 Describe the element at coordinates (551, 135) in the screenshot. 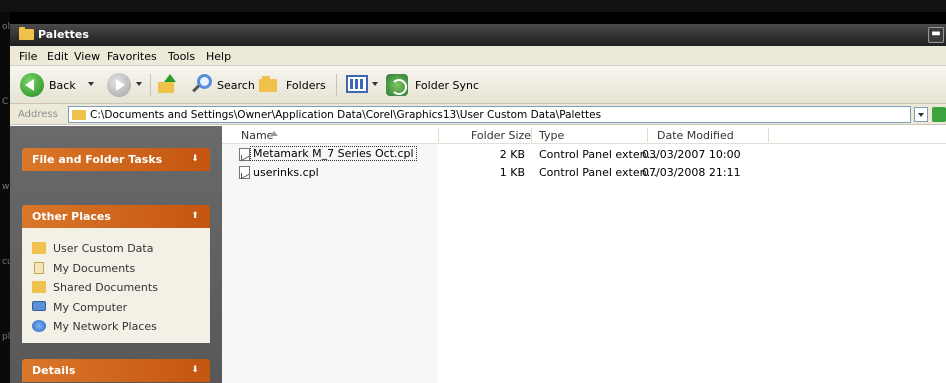

I see `column-header-type: Type` at that location.